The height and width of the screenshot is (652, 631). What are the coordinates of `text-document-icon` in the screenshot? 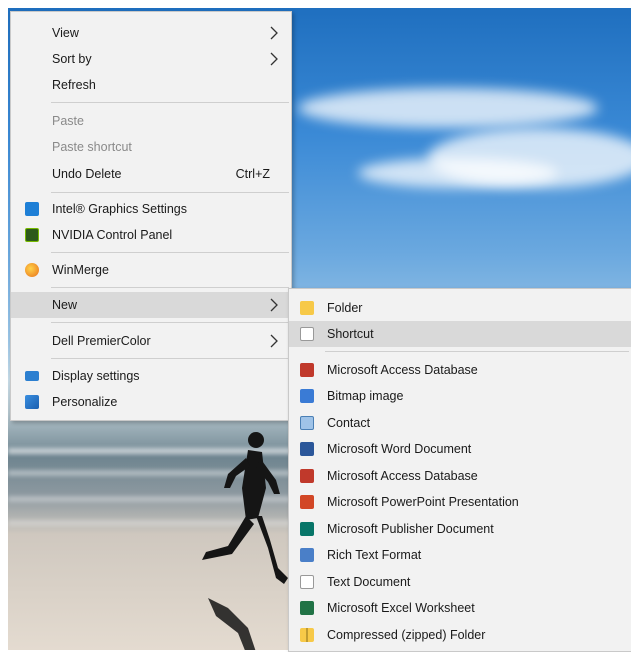 It's located at (307, 582).